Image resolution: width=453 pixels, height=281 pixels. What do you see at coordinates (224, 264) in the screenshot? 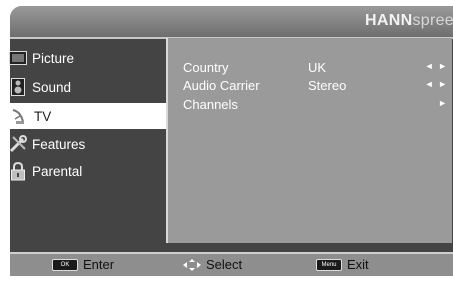
I see `hint-select-label: Select` at bounding box center [224, 264].